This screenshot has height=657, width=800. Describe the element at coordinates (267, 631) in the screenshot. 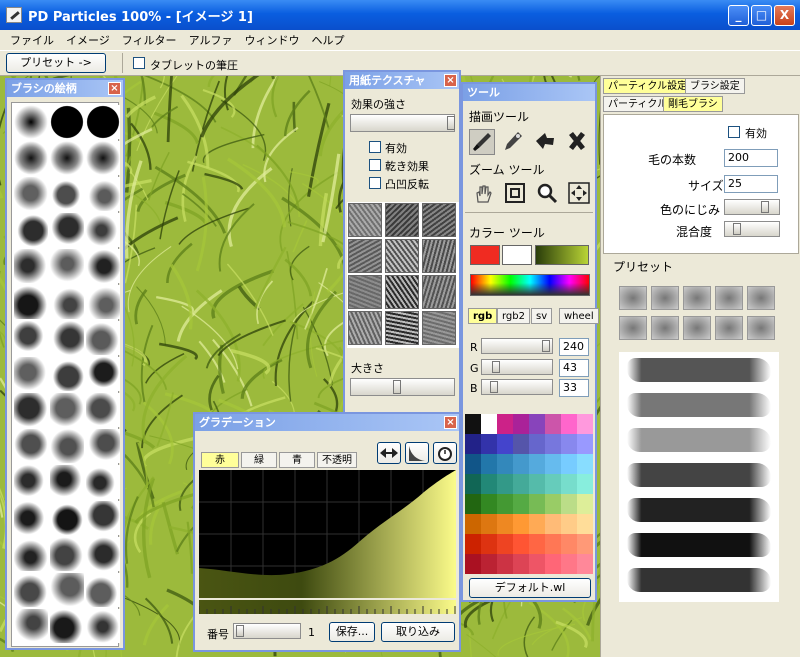

I see `gradation-number-slider` at that location.